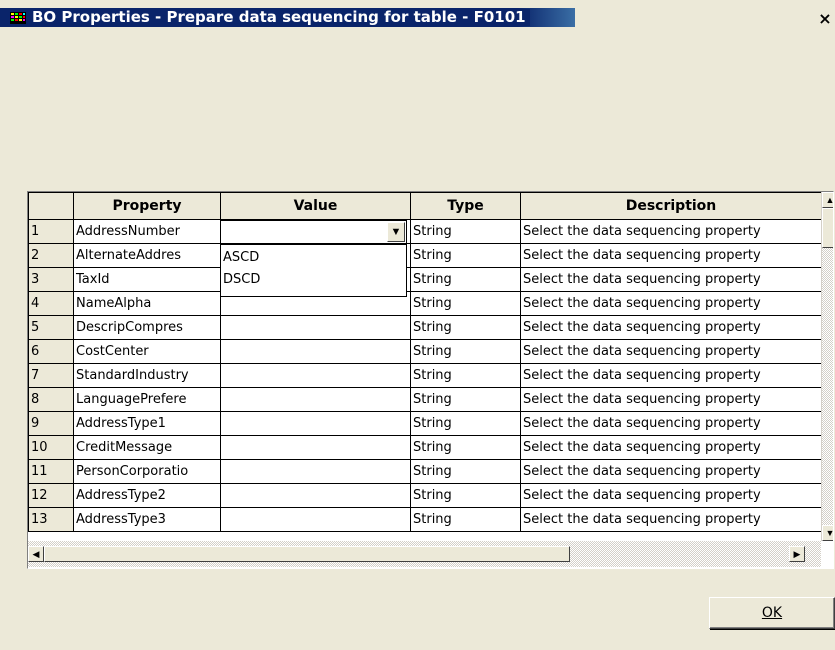 The height and width of the screenshot is (650, 835). I want to click on horizontal-scroll-thumb, so click(307, 554).